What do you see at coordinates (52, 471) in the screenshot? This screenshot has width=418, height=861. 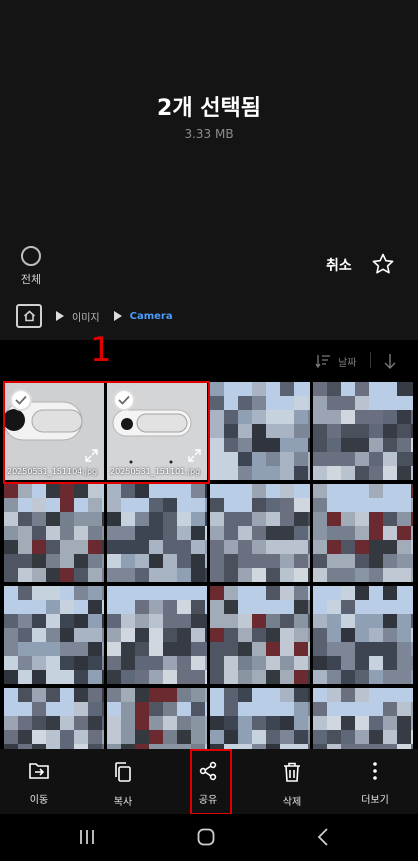 I see `photo-filename: 20250531_151104.jpg` at bounding box center [52, 471].